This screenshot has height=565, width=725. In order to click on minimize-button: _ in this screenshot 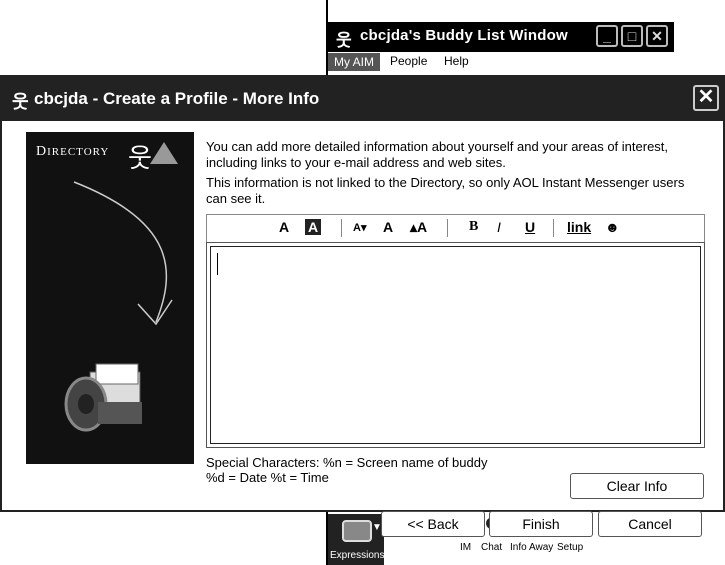, I will do `click(607, 36)`.